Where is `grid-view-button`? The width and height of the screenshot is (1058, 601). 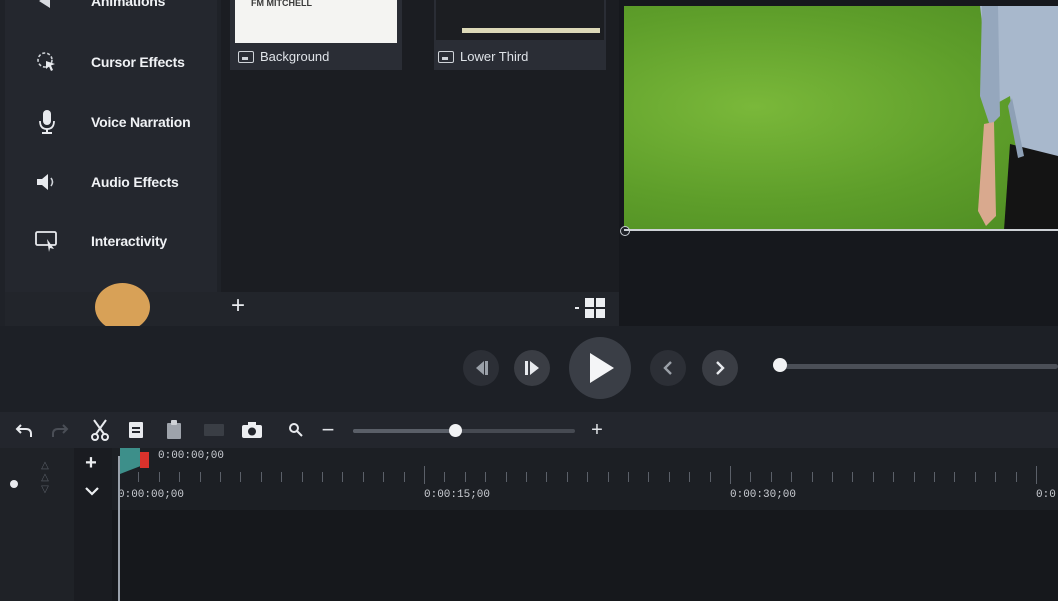
grid-view-button is located at coordinates (591, 308).